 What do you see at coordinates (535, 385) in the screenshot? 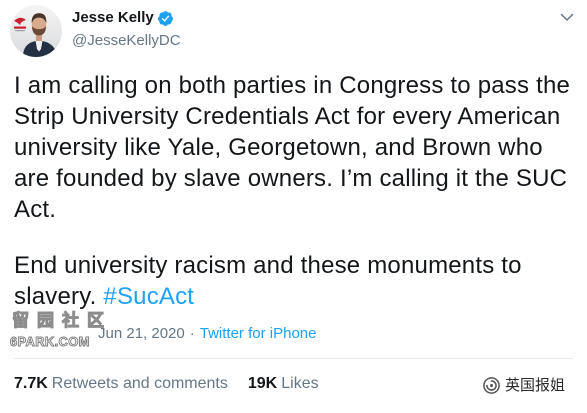
I see `wechat-account-name: 英国报姐` at bounding box center [535, 385].